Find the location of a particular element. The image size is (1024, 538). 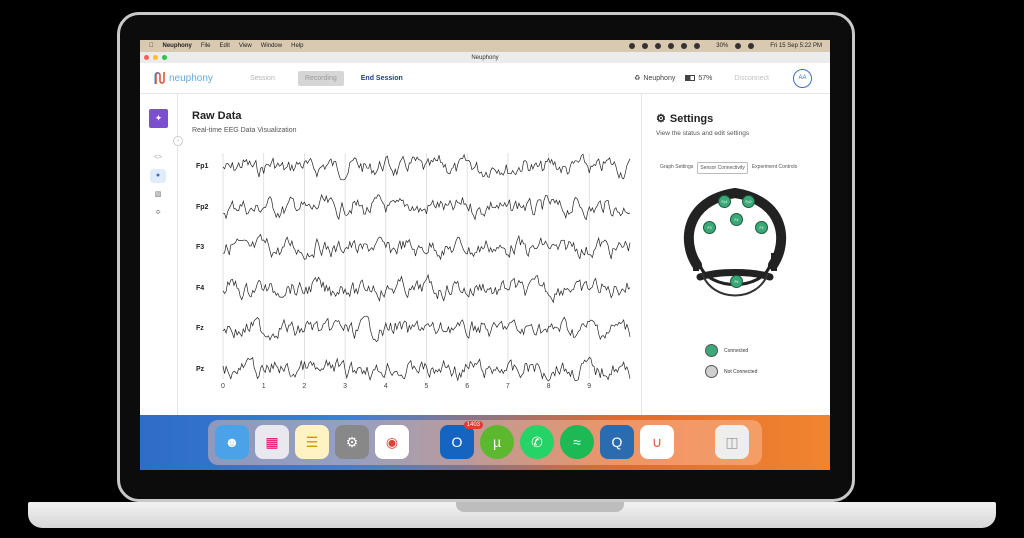

x-tick-label: 7 is located at coordinates (507, 386).